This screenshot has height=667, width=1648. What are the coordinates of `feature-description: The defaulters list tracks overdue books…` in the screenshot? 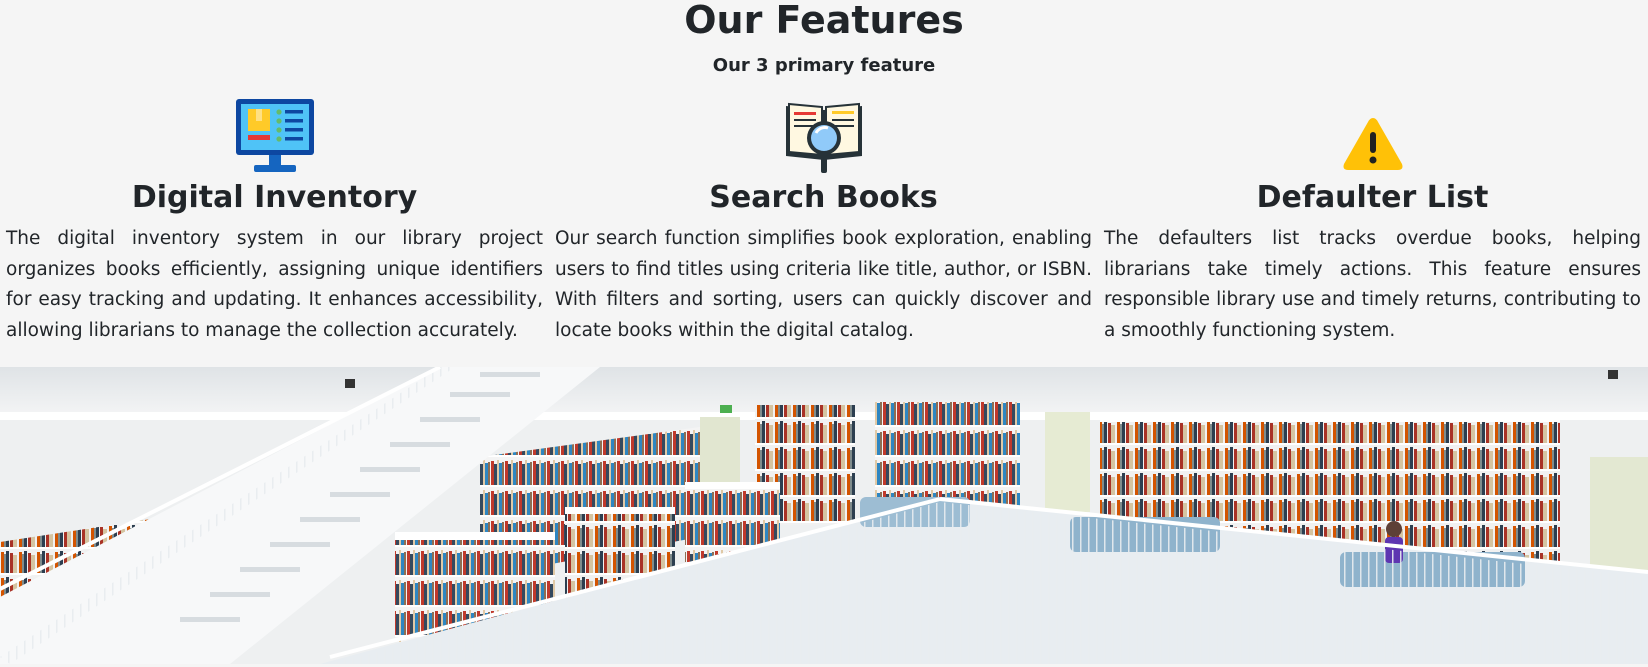 It's located at (1372, 284).